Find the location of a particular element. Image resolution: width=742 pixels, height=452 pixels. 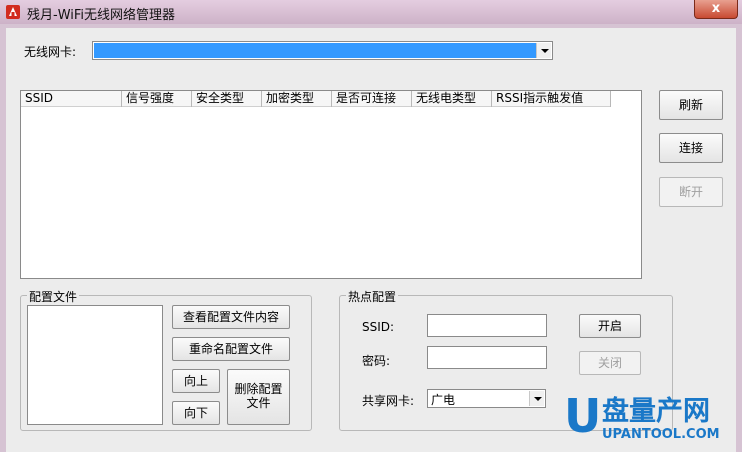

column-header-rssi: RSSI指示触发值 is located at coordinates (551, 99).